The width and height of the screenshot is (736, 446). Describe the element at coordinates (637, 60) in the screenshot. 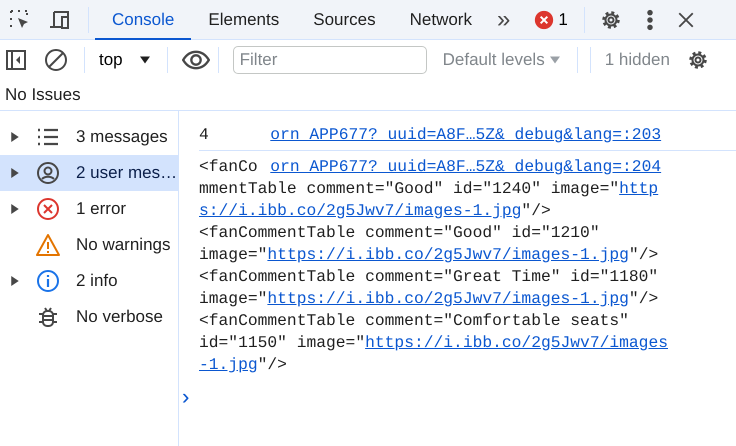

I see `hidden-count: 1 hidden` at that location.